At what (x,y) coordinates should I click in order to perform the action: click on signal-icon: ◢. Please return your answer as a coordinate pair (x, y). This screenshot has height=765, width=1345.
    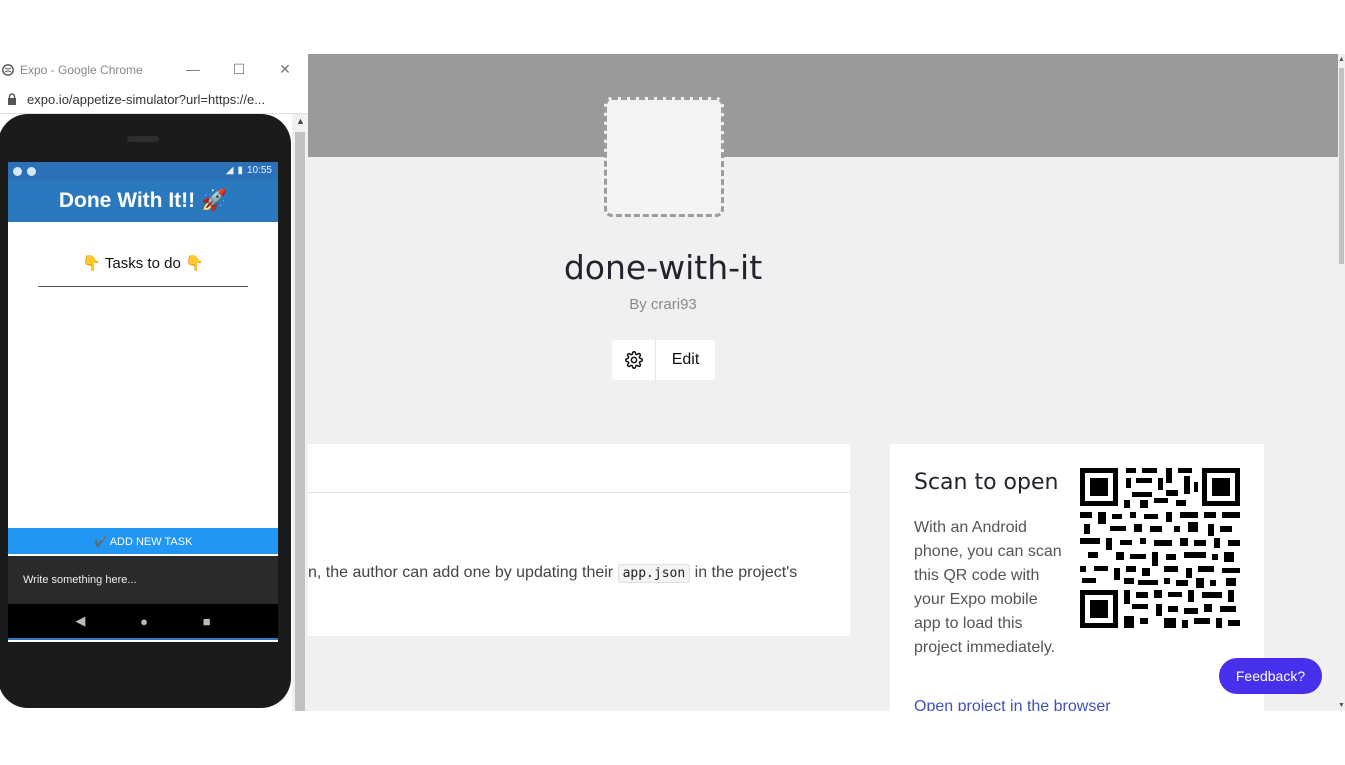
    Looking at the image, I should click on (229, 170).